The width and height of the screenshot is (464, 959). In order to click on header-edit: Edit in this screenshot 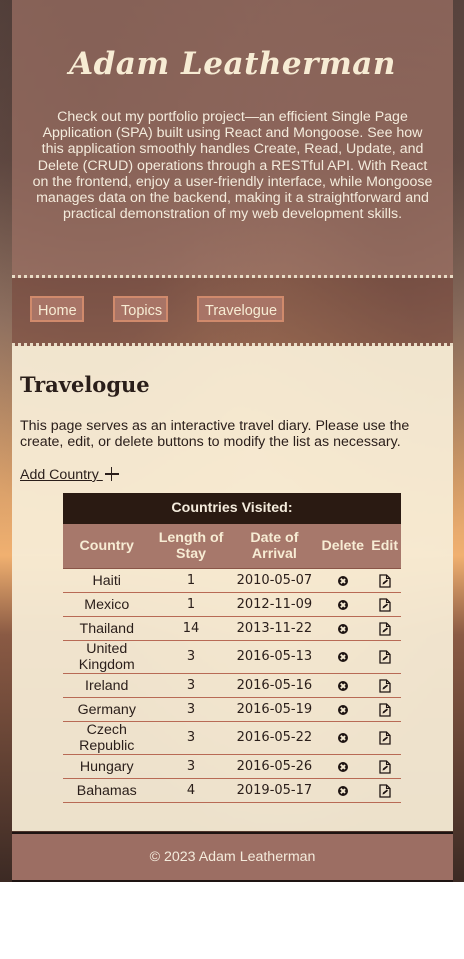, I will do `click(384, 546)`.